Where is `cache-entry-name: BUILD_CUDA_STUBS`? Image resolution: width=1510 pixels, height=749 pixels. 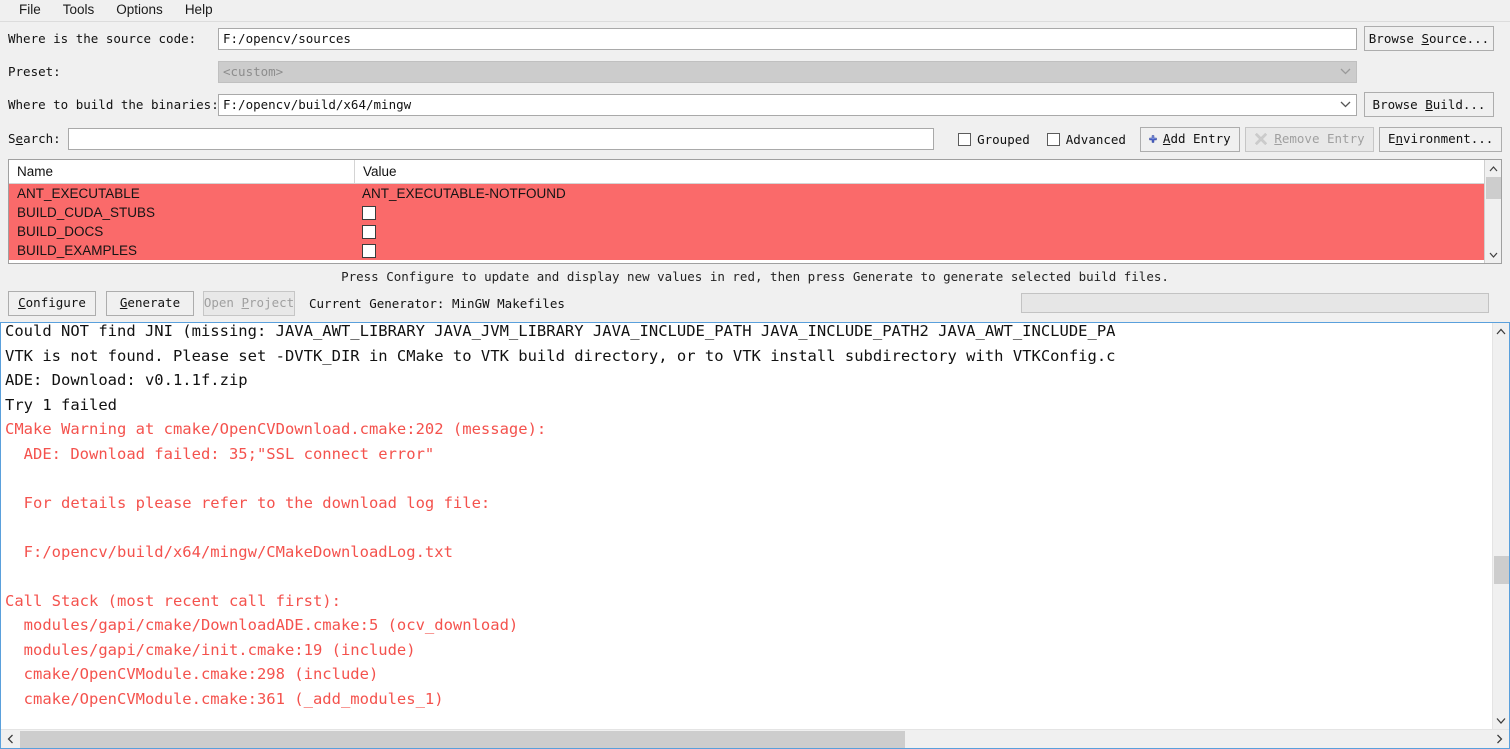 cache-entry-name: BUILD_CUDA_STUBS is located at coordinates (86, 212).